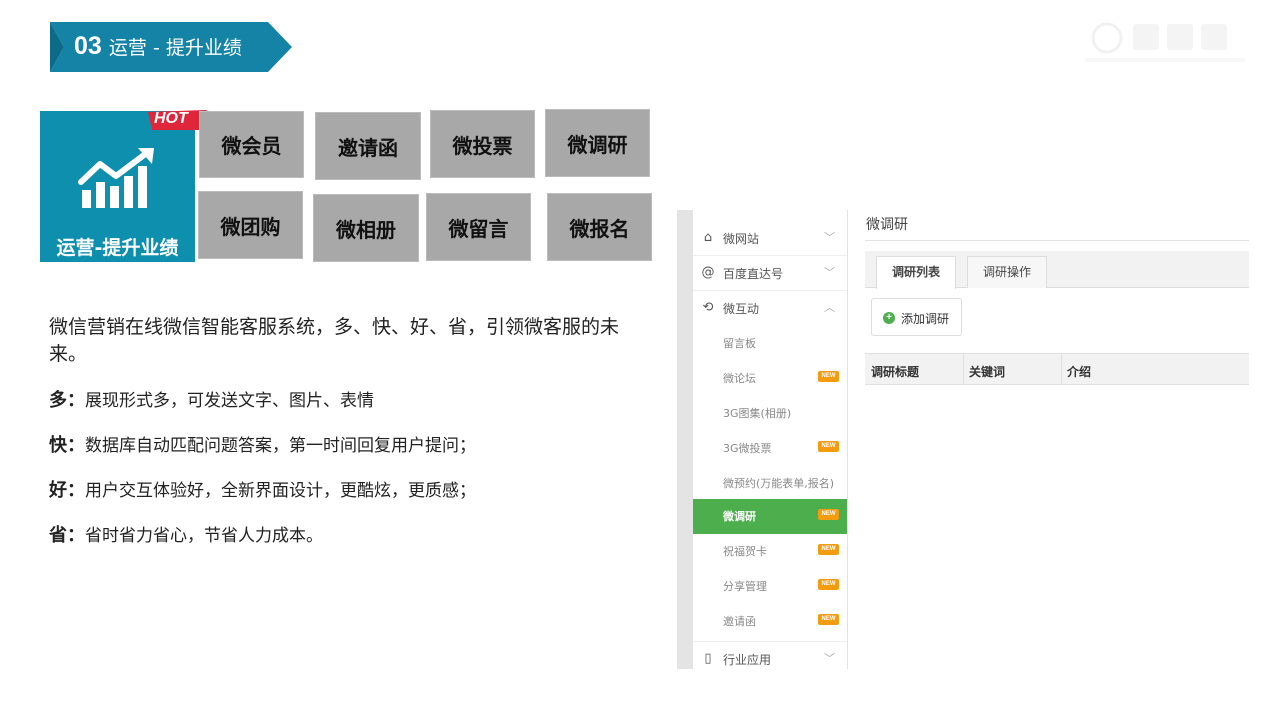 This screenshot has width=1280, height=719. What do you see at coordinates (770, 448) in the screenshot?
I see `sidebar-subitem: 3G微投票 NEW` at bounding box center [770, 448].